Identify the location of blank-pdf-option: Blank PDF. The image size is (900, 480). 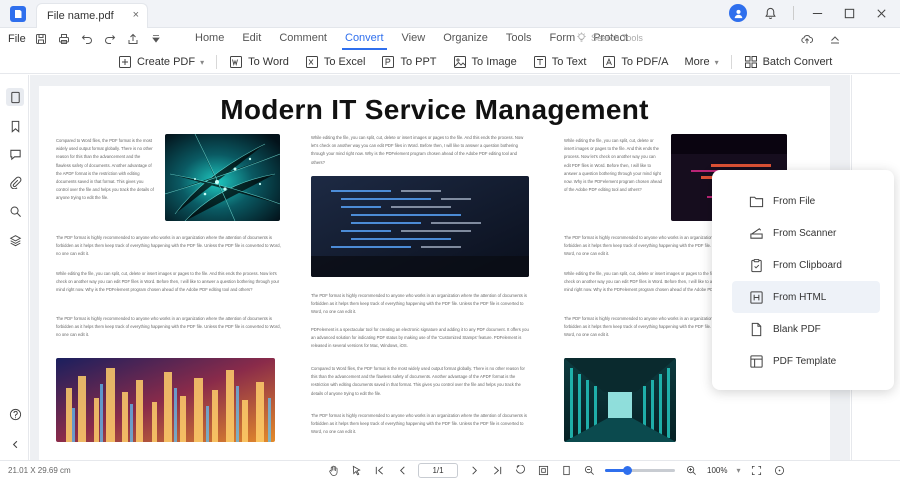
(806, 329).